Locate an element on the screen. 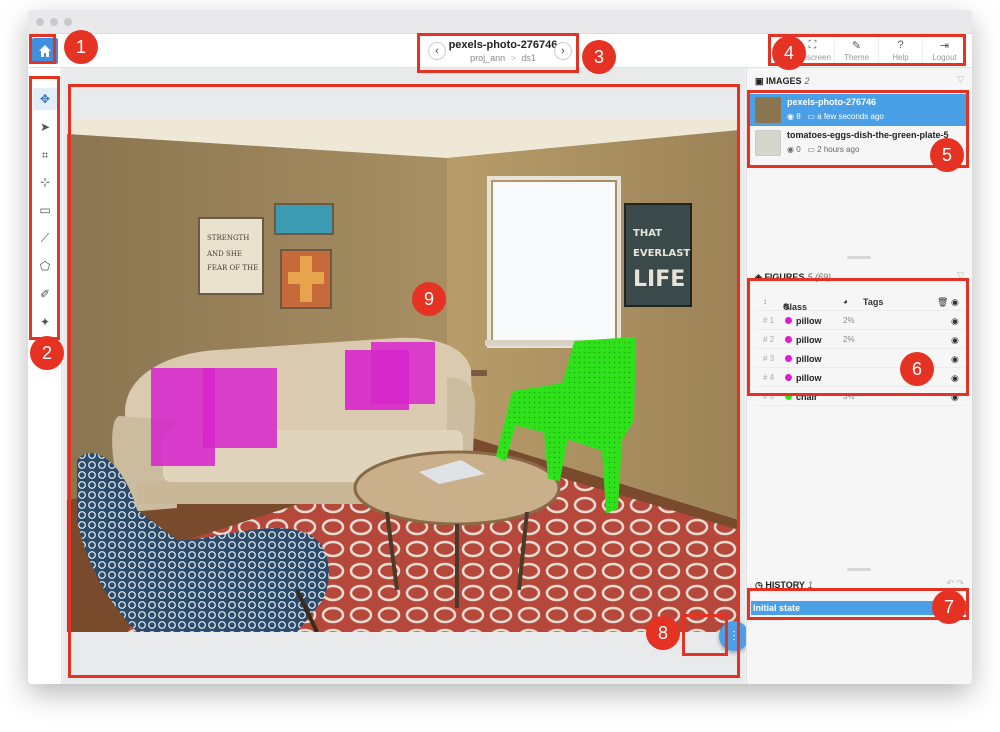  images-title: IMAGES is located at coordinates (784, 81).